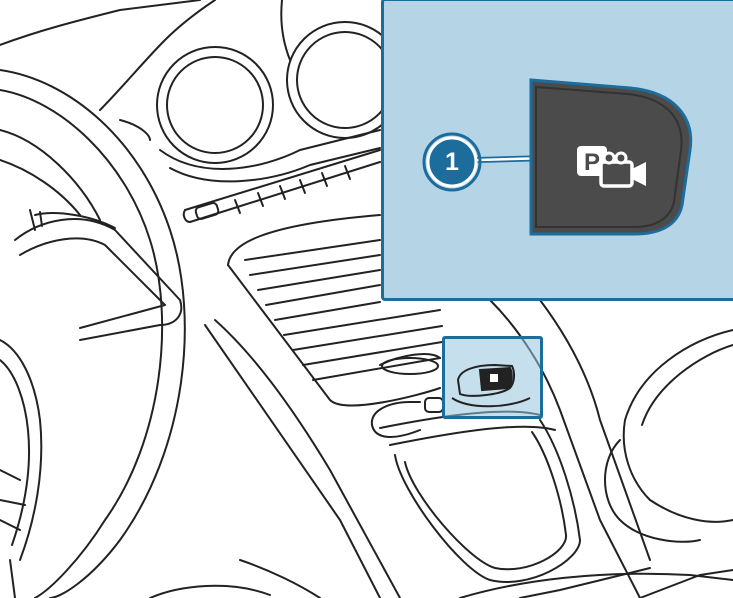 This screenshot has height=598, width=733. What do you see at coordinates (592, 162) in the screenshot?
I see `parking-letter: P` at bounding box center [592, 162].